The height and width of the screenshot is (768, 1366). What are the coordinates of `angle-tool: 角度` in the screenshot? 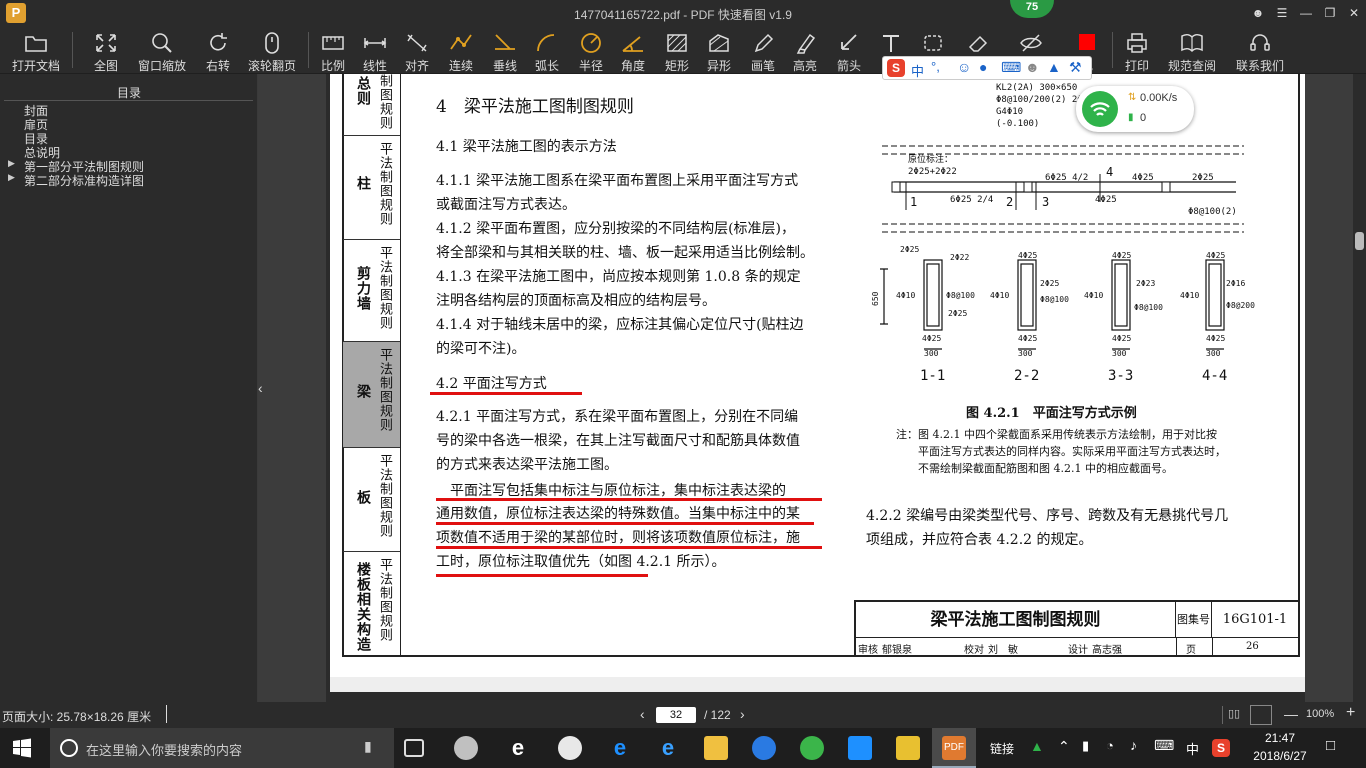 It's located at (633, 50).